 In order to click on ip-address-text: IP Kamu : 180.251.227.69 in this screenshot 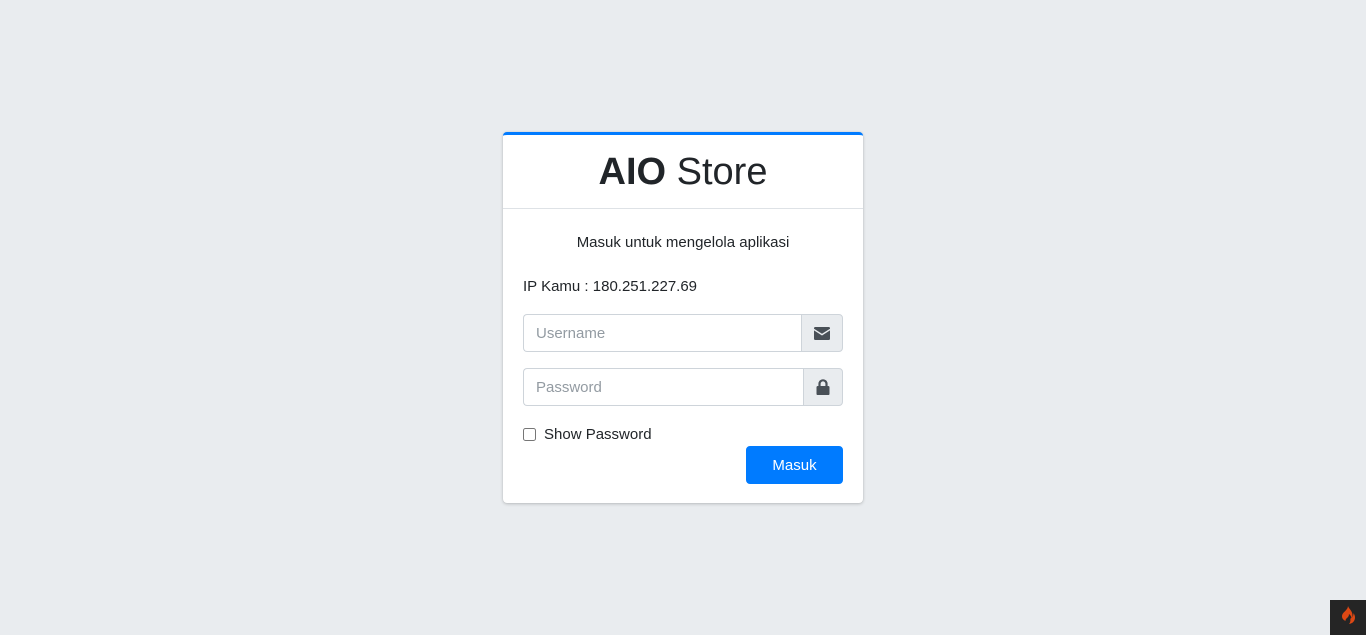, I will do `click(610, 286)`.